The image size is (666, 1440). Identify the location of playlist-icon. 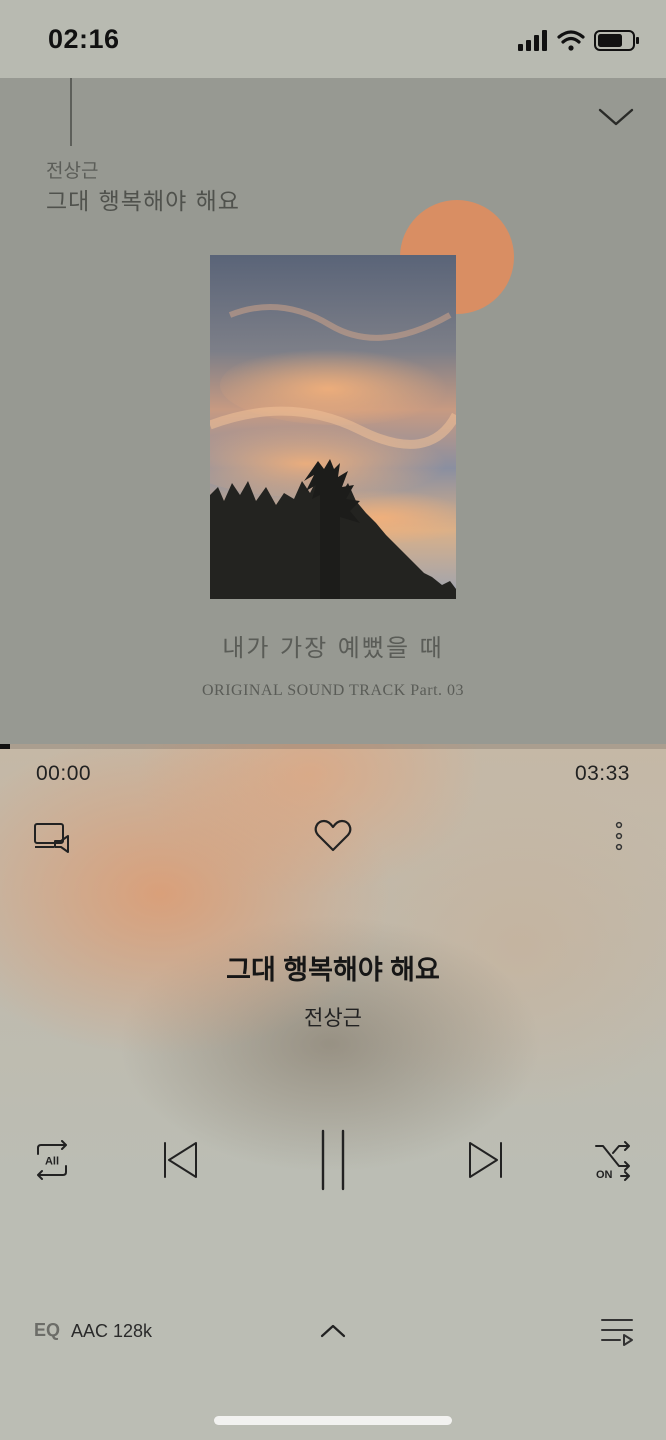
(617, 1332).